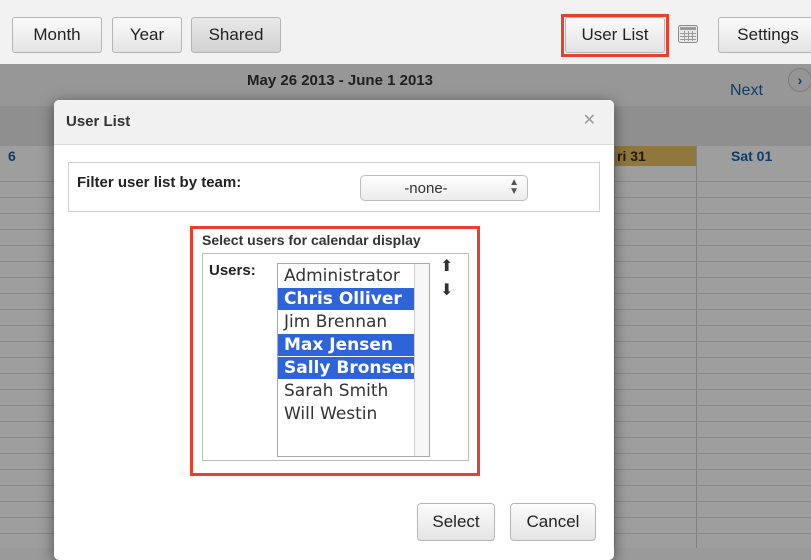 The width and height of the screenshot is (811, 560). I want to click on year-button: Year, so click(147, 35).